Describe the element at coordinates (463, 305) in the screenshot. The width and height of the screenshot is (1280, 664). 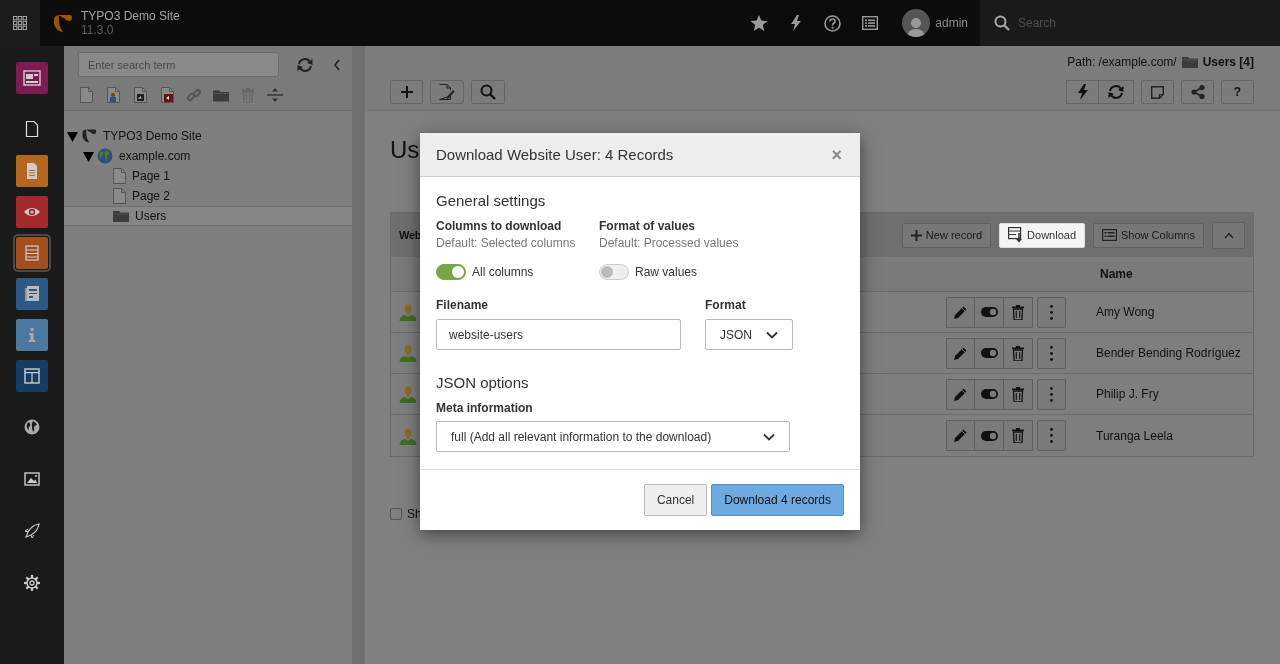
I see `field-label: Filename` at that location.